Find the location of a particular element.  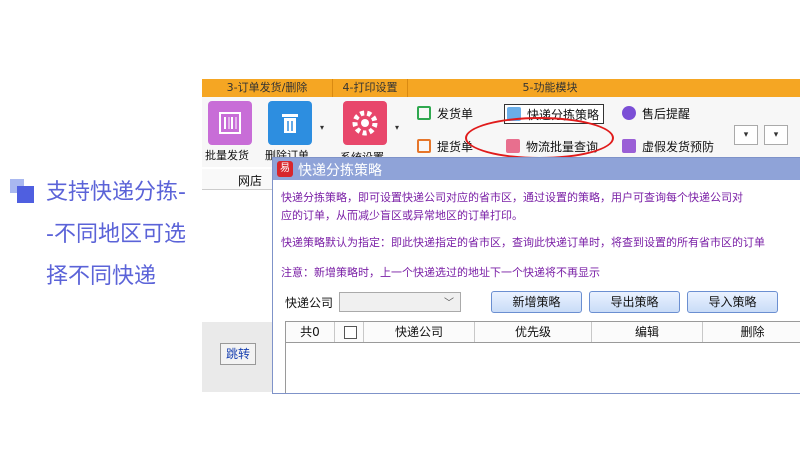

barcode-icon is located at coordinates (230, 123).